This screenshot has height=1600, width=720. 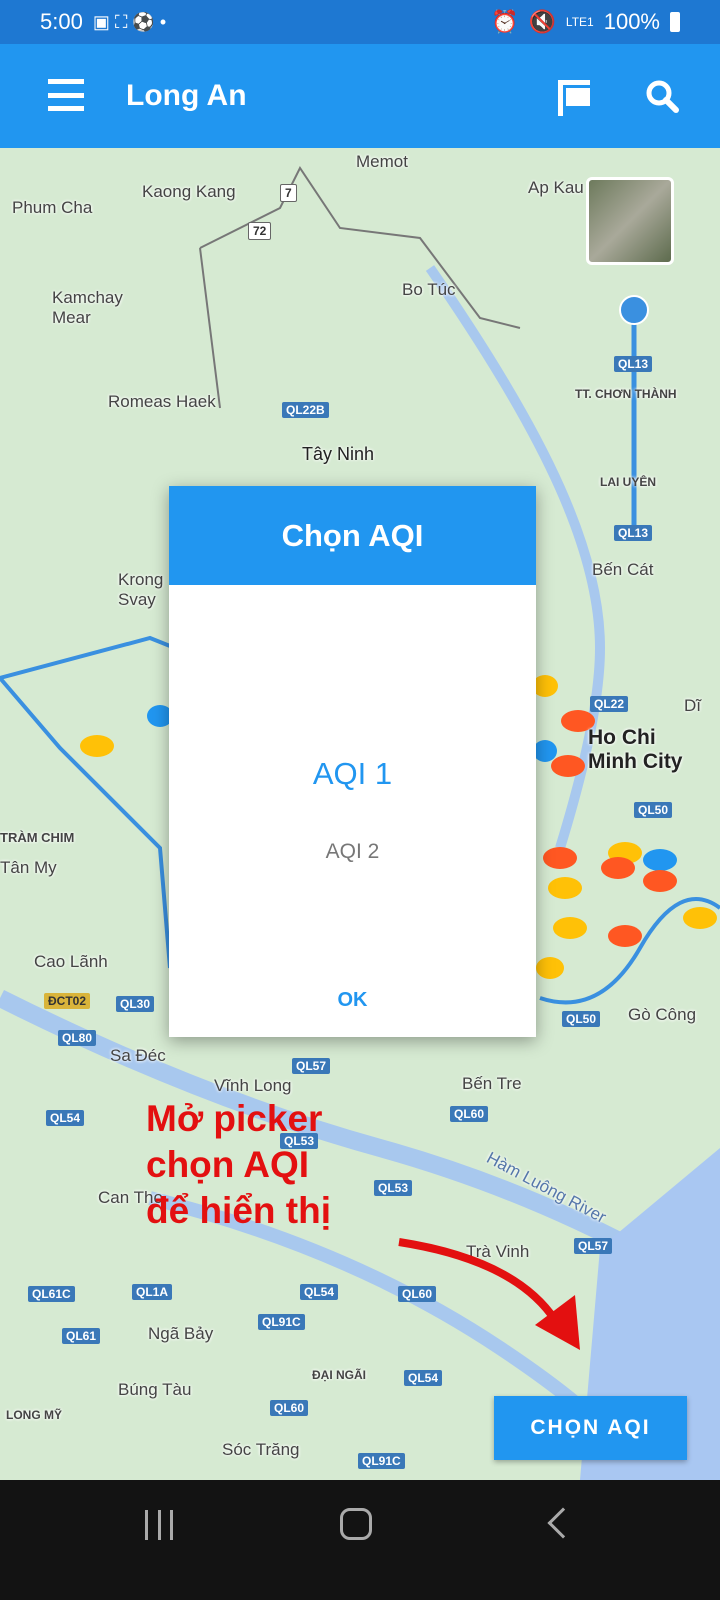 I want to click on map-label: Memot, so click(x=382, y=161).